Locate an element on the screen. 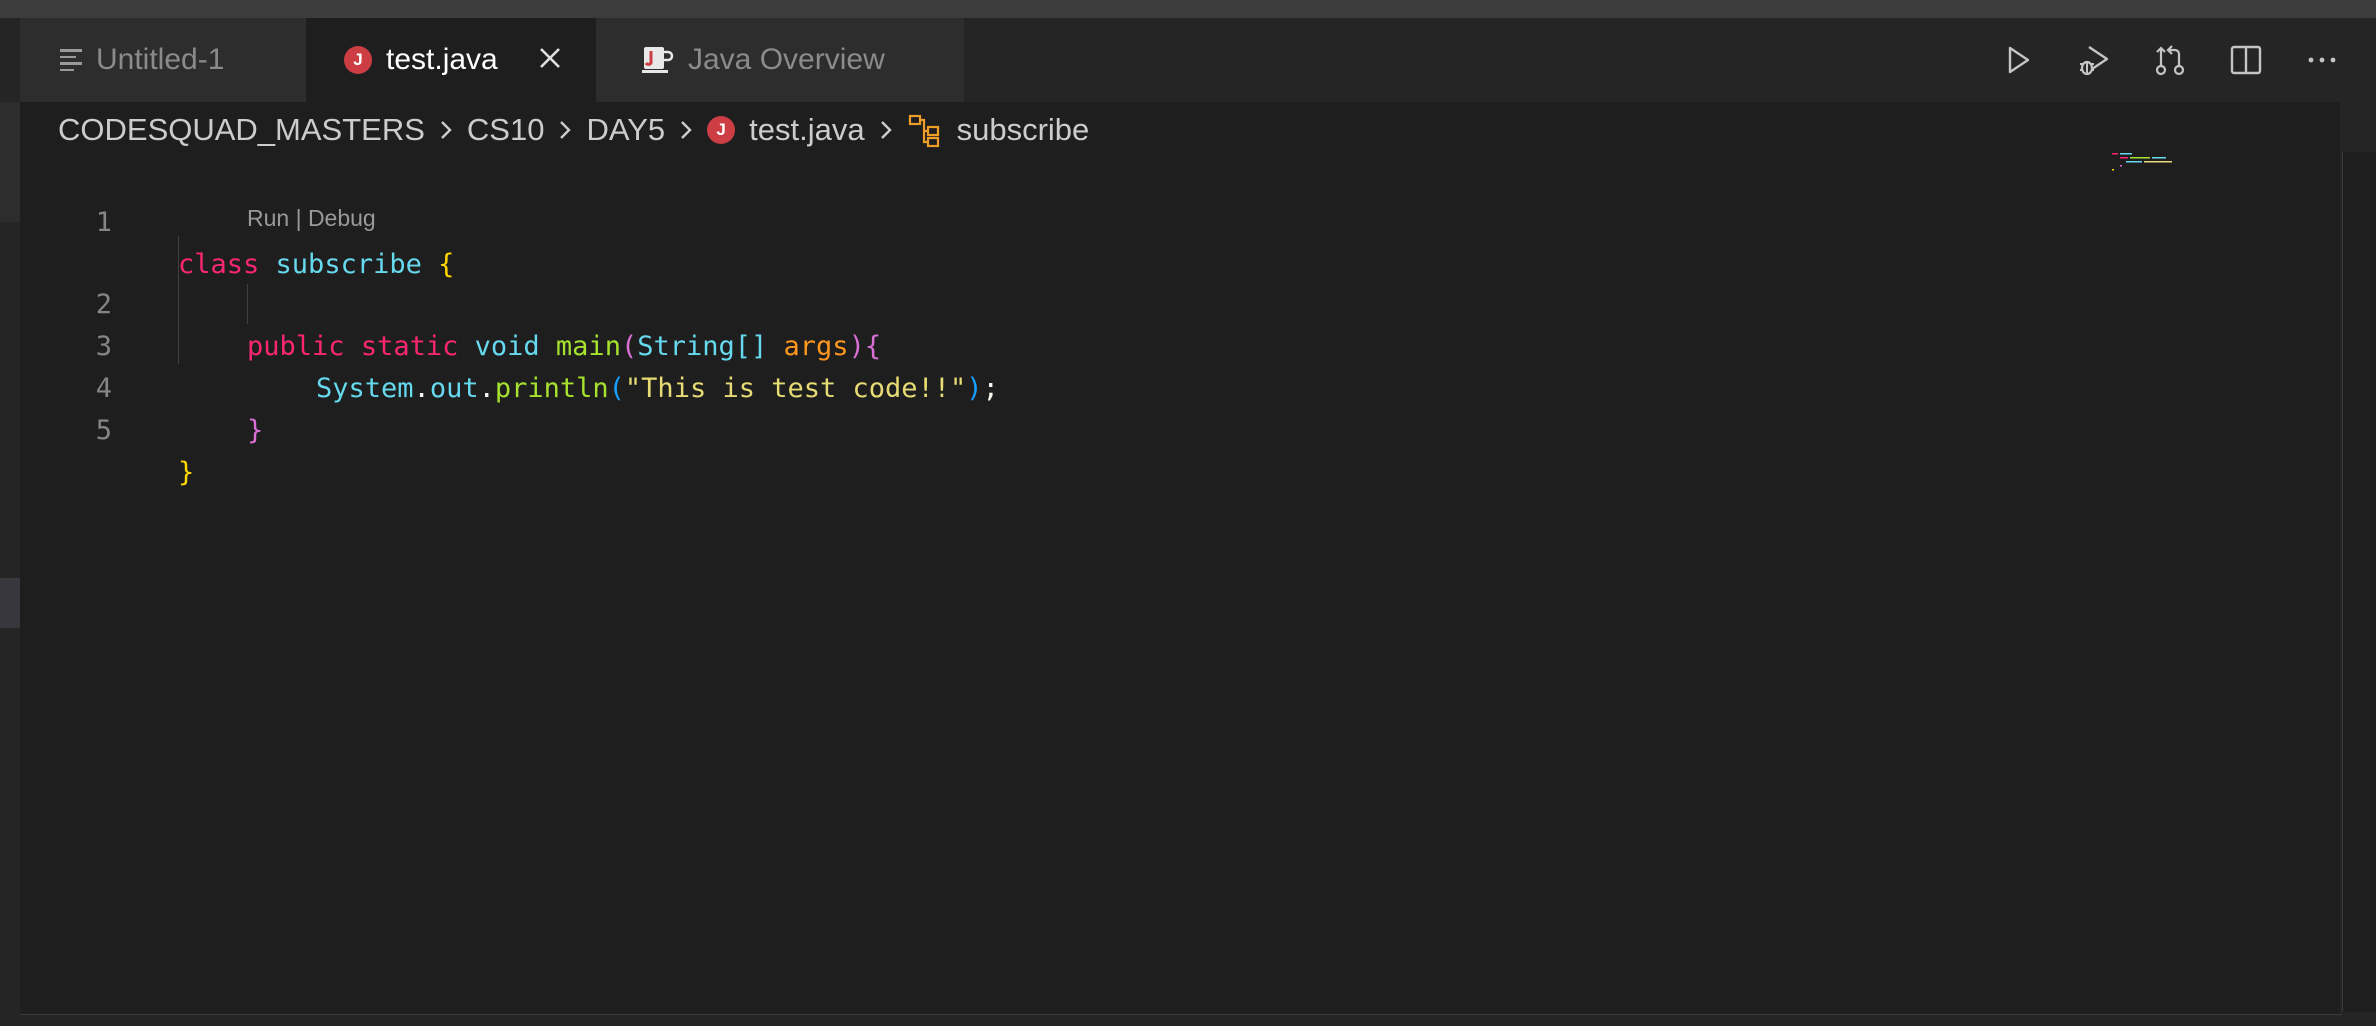 The height and width of the screenshot is (1026, 2376). code-line-5: 5 } is located at coordinates (1020, 428).